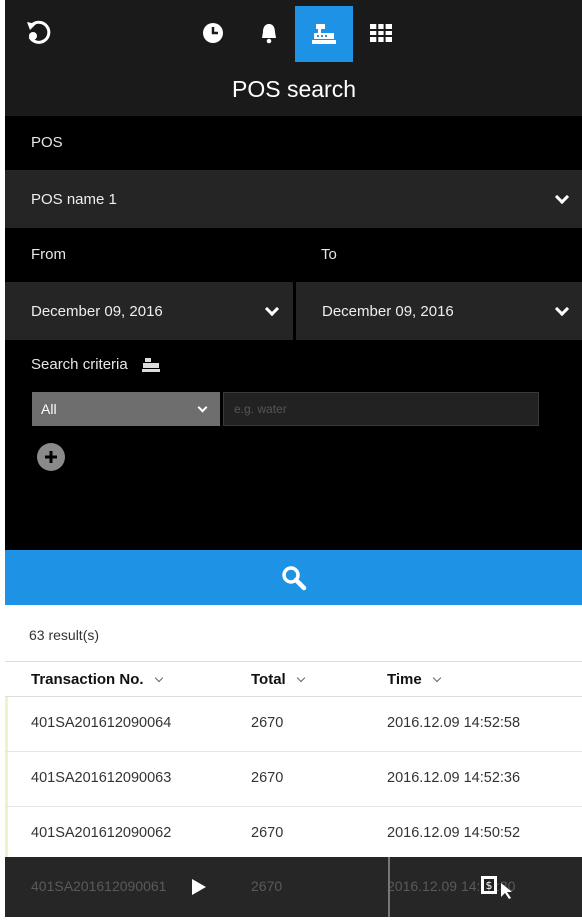 The width and height of the screenshot is (582, 924). What do you see at coordinates (101, 778) in the screenshot?
I see `transaction-no: 401SA201612090063` at bounding box center [101, 778].